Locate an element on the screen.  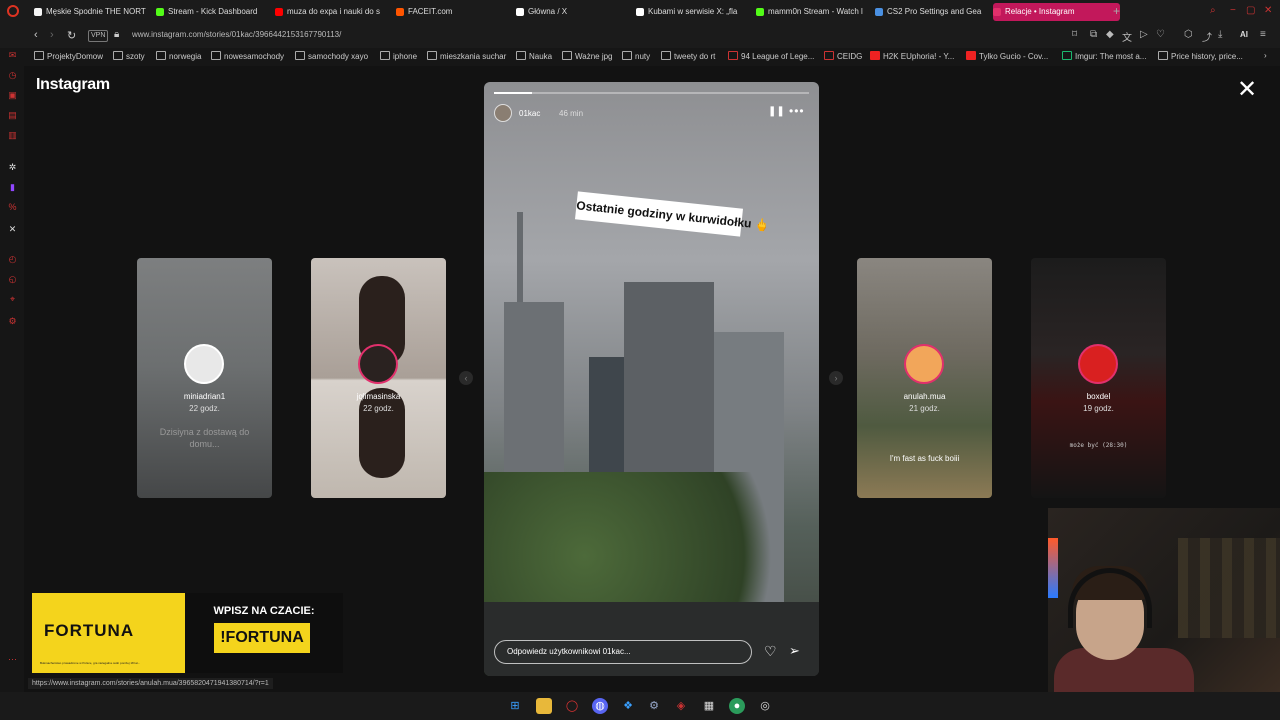
close-icon: ✕ is located at coordinates (1247, 90).